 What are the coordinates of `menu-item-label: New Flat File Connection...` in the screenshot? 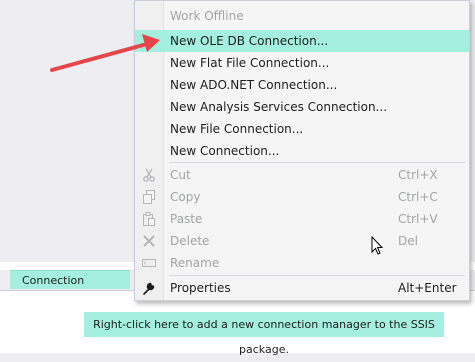 It's located at (250, 63).